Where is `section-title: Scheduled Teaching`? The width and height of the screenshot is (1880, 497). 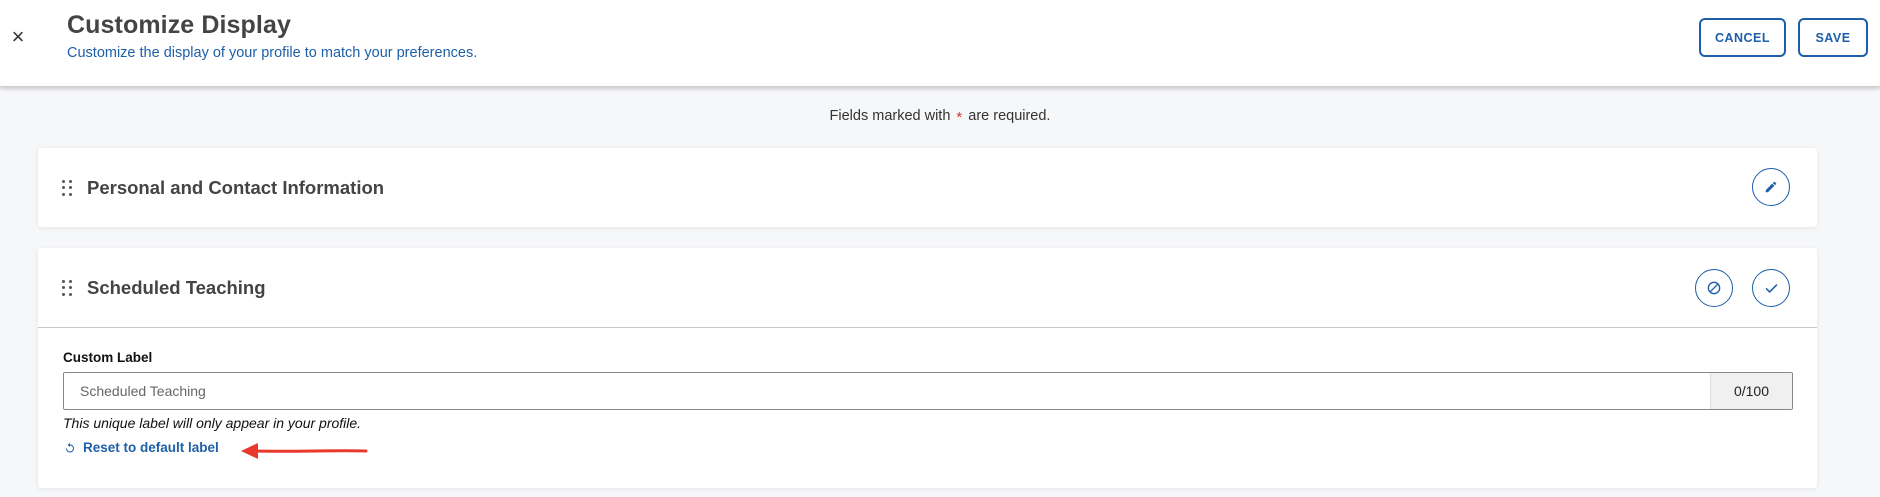 section-title: Scheduled Teaching is located at coordinates (176, 287).